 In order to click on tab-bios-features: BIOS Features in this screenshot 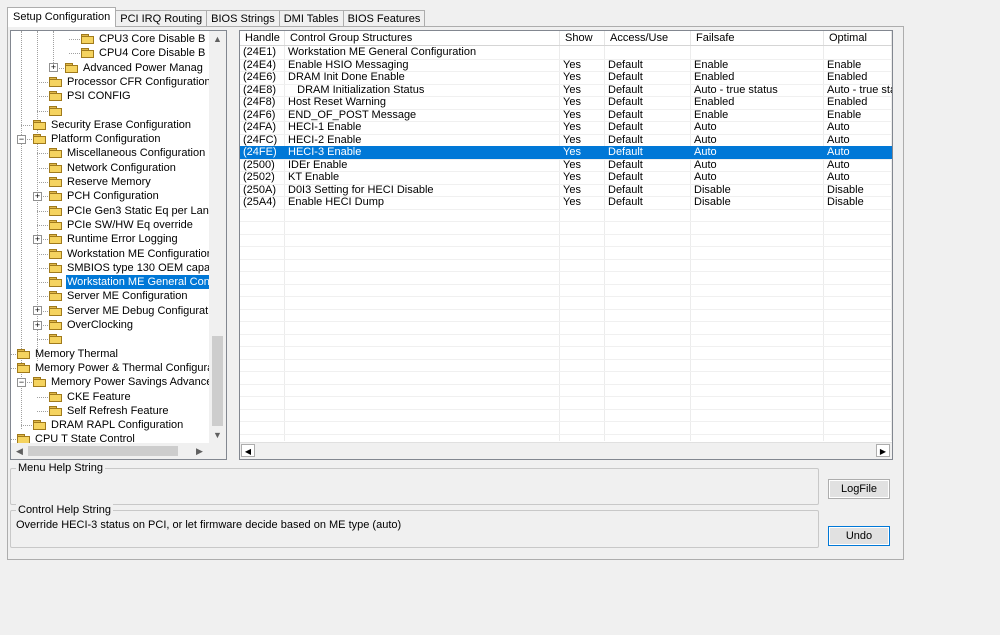, I will do `click(384, 18)`.